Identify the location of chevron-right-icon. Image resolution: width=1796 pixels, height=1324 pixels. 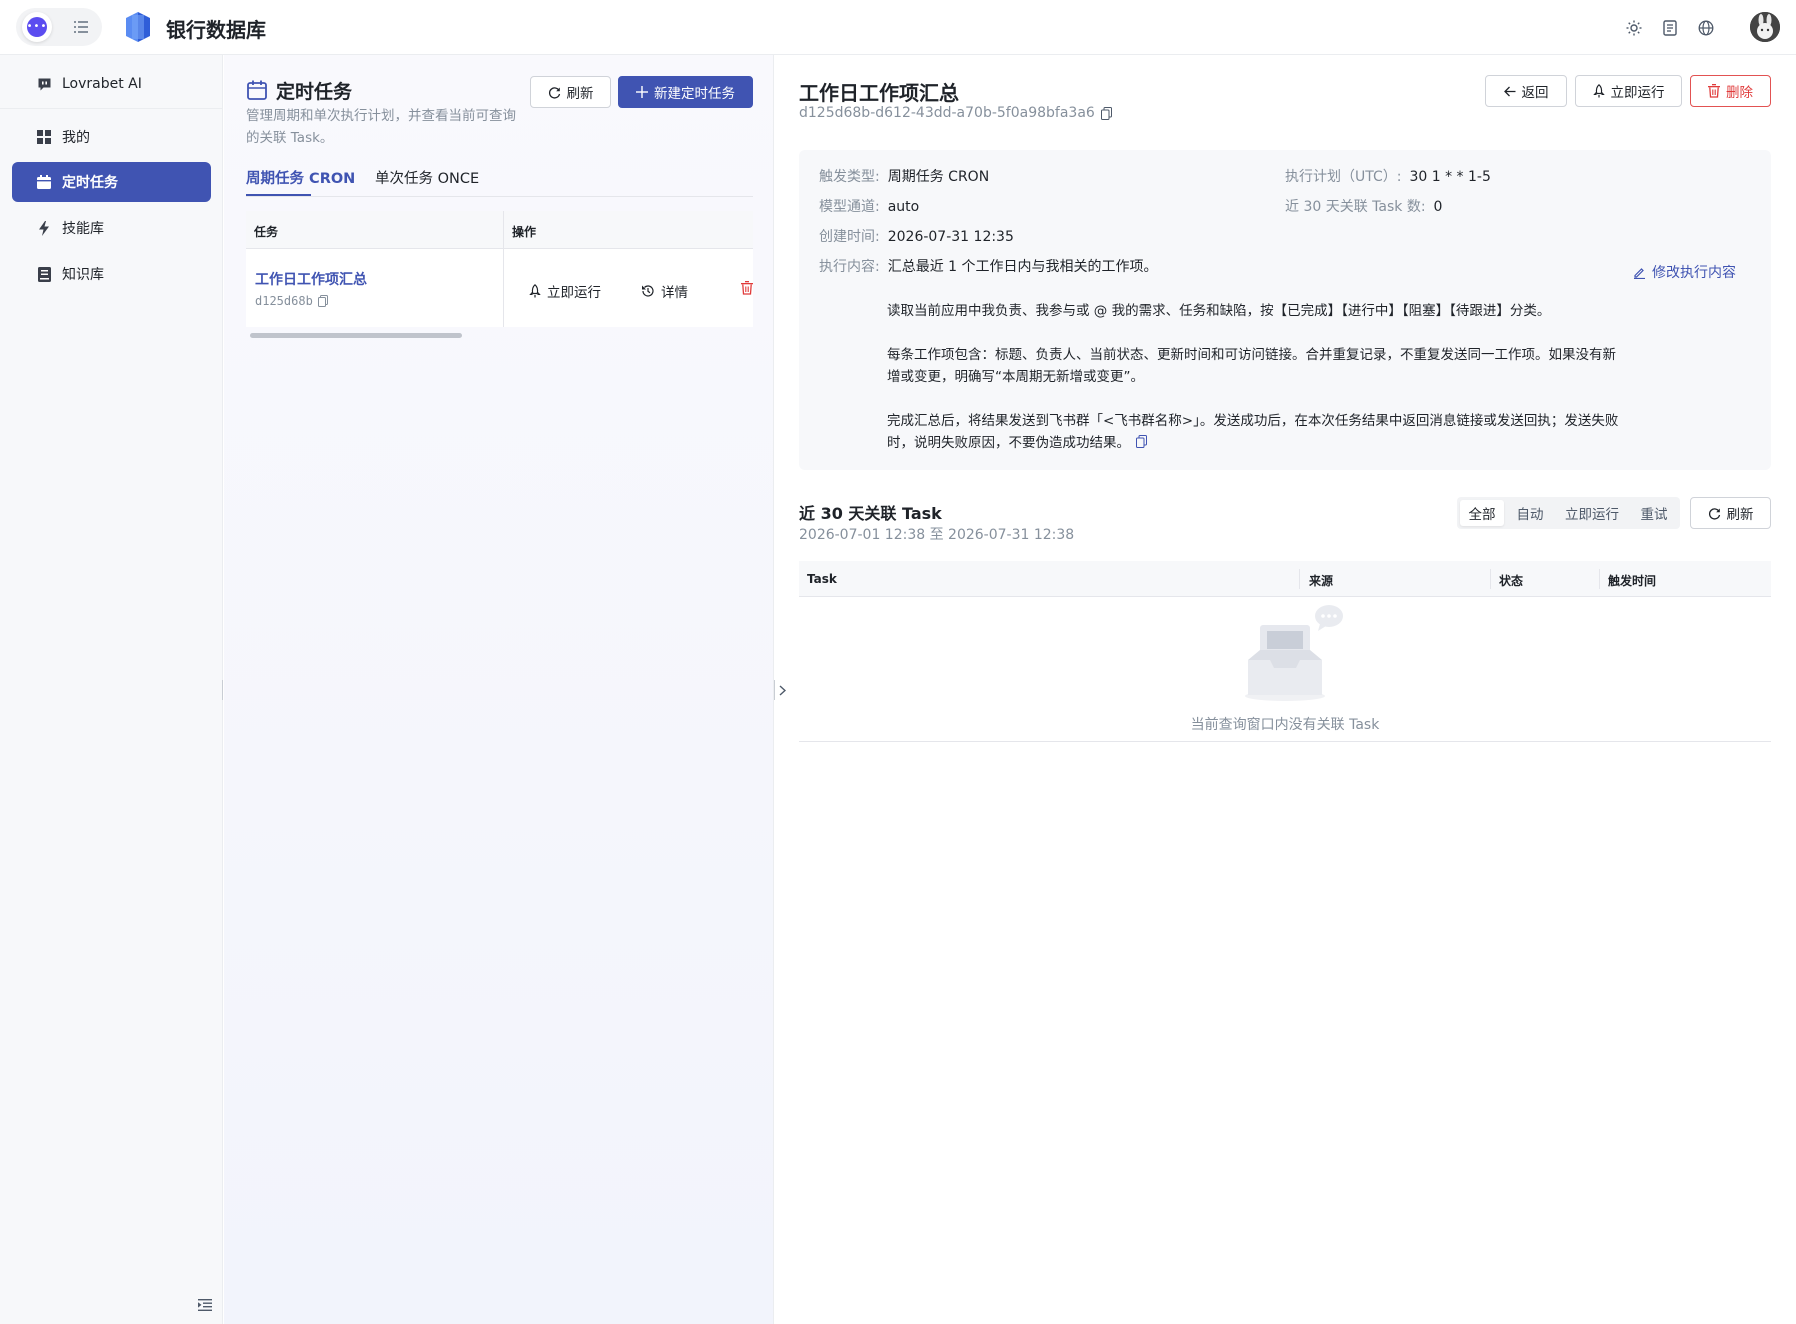
(782, 690).